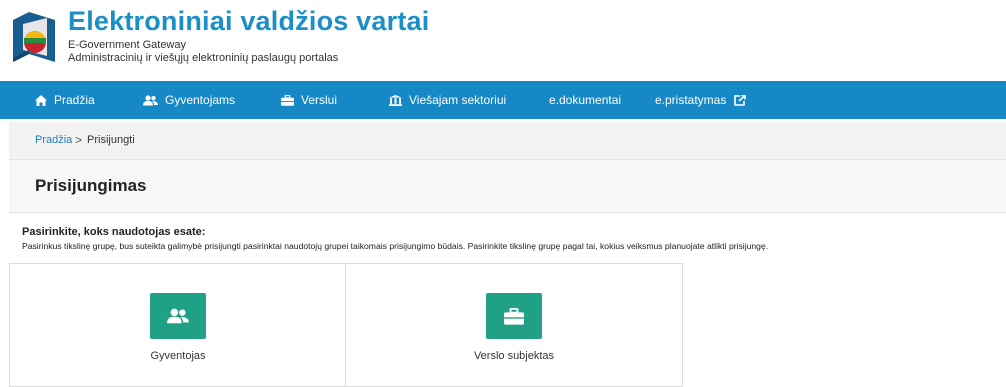 The width and height of the screenshot is (1006, 387). Describe the element at coordinates (507, 186) in the screenshot. I see `page-title-panel: Prisijungimas` at that location.